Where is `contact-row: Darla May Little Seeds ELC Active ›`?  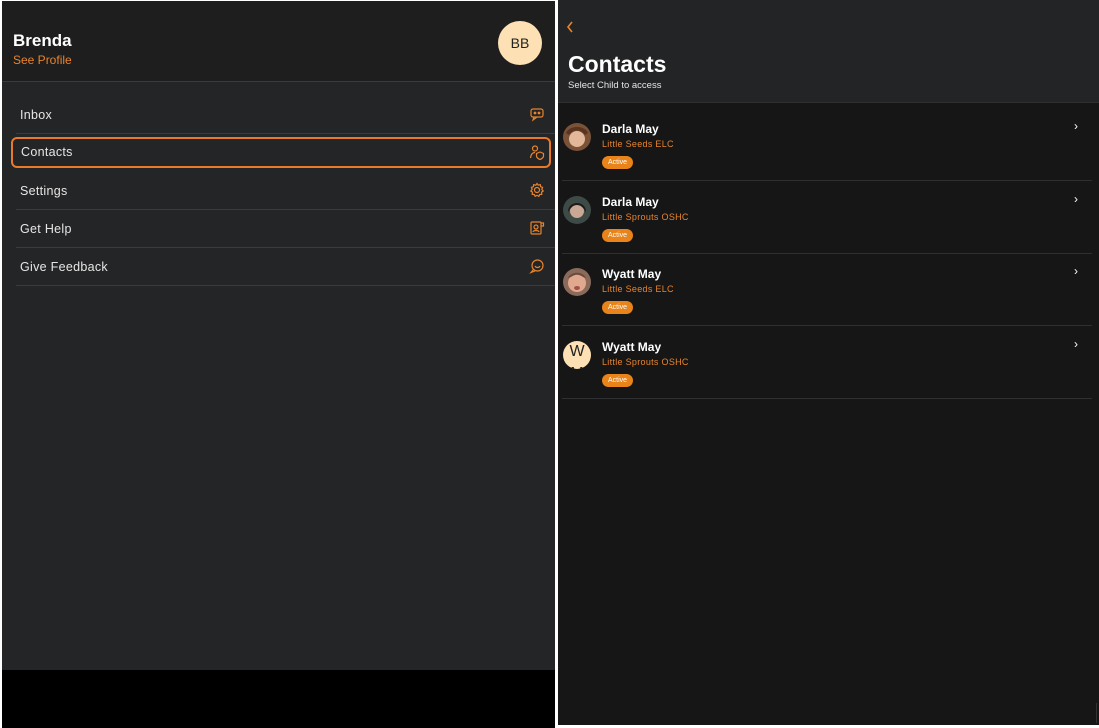 contact-row: Darla May Little Seeds ELC Active › is located at coordinates (827, 144).